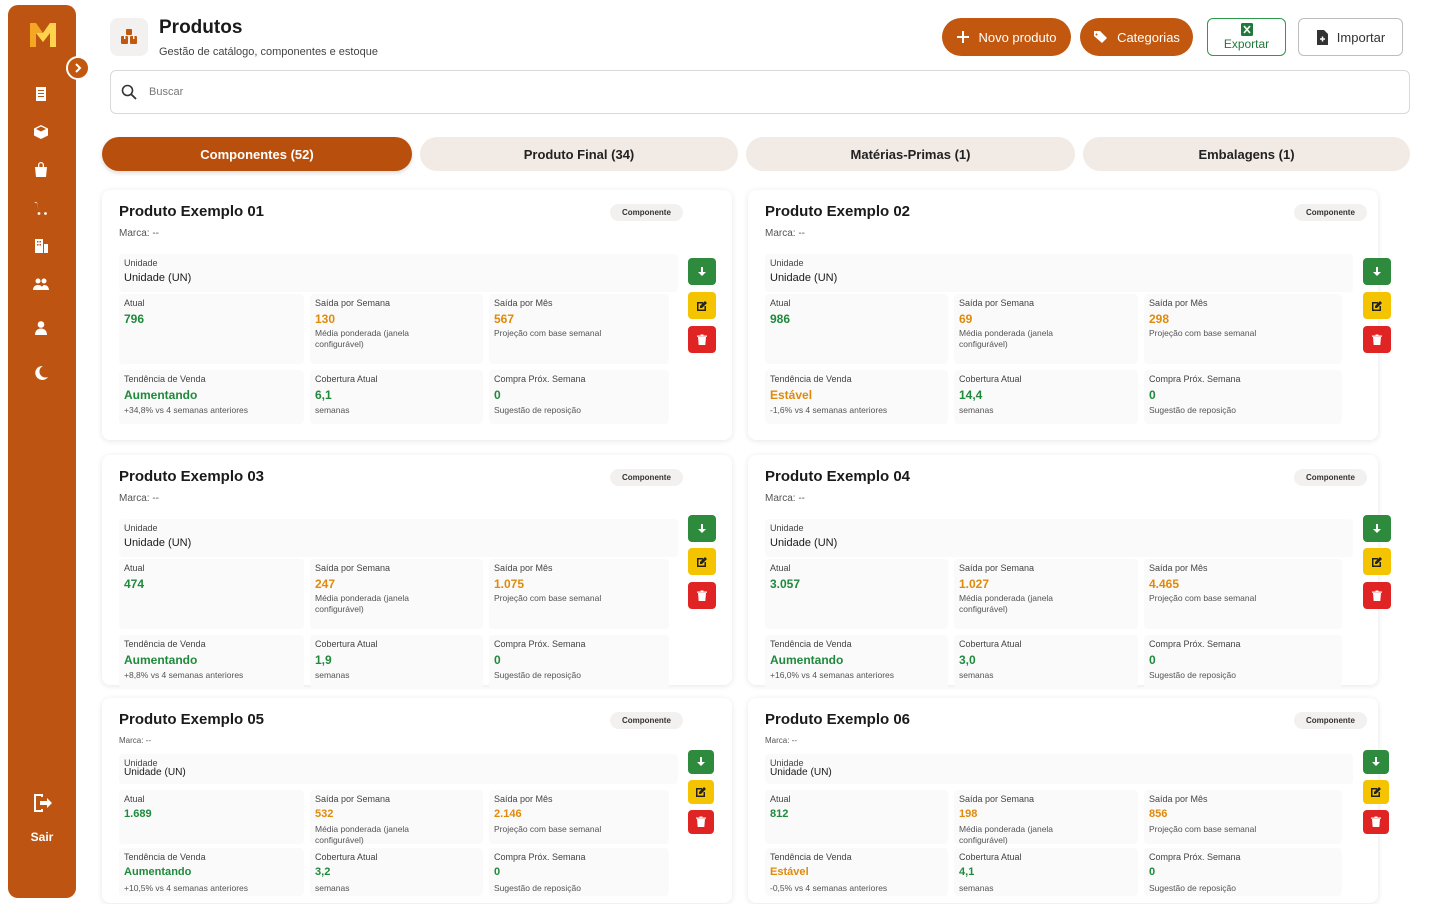 Image resolution: width=1440 pixels, height=904 pixels. Describe the element at coordinates (41, 373) in the screenshot. I see `moon-icon` at that location.